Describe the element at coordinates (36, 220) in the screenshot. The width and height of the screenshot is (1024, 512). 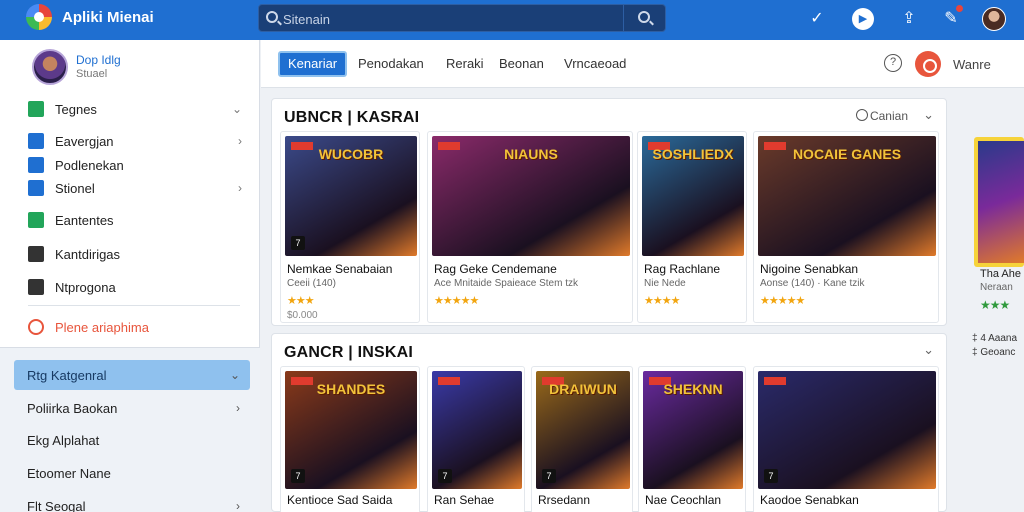
I see `list-icon` at that location.